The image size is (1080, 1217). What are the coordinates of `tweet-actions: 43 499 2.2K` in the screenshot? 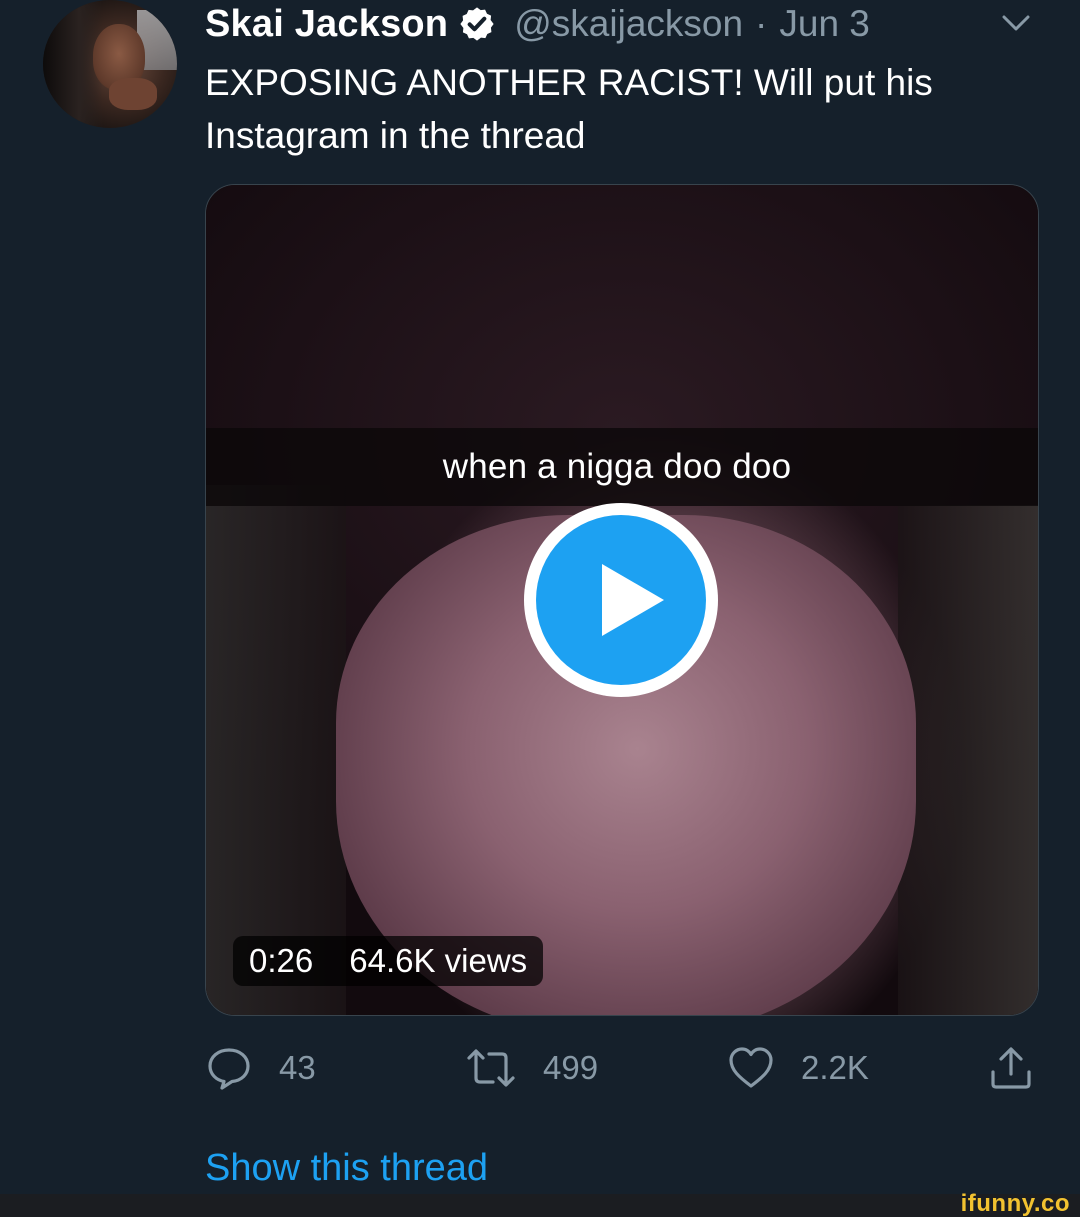 It's located at (621, 1068).